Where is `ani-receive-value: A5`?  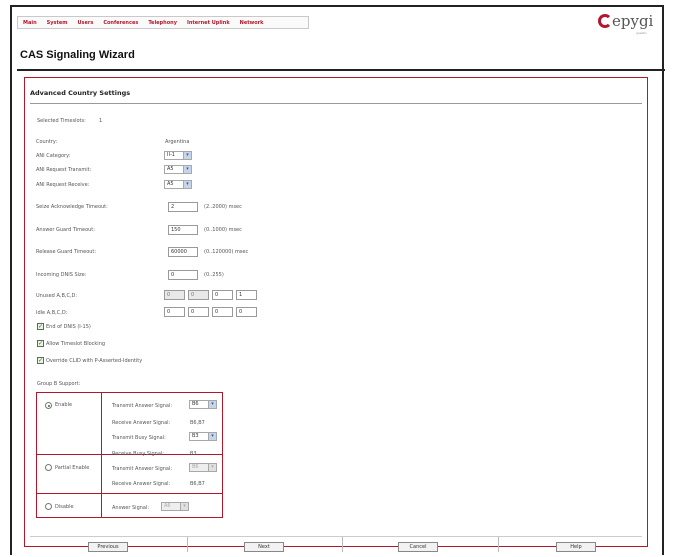
ani-receive-value: A5 is located at coordinates (170, 184).